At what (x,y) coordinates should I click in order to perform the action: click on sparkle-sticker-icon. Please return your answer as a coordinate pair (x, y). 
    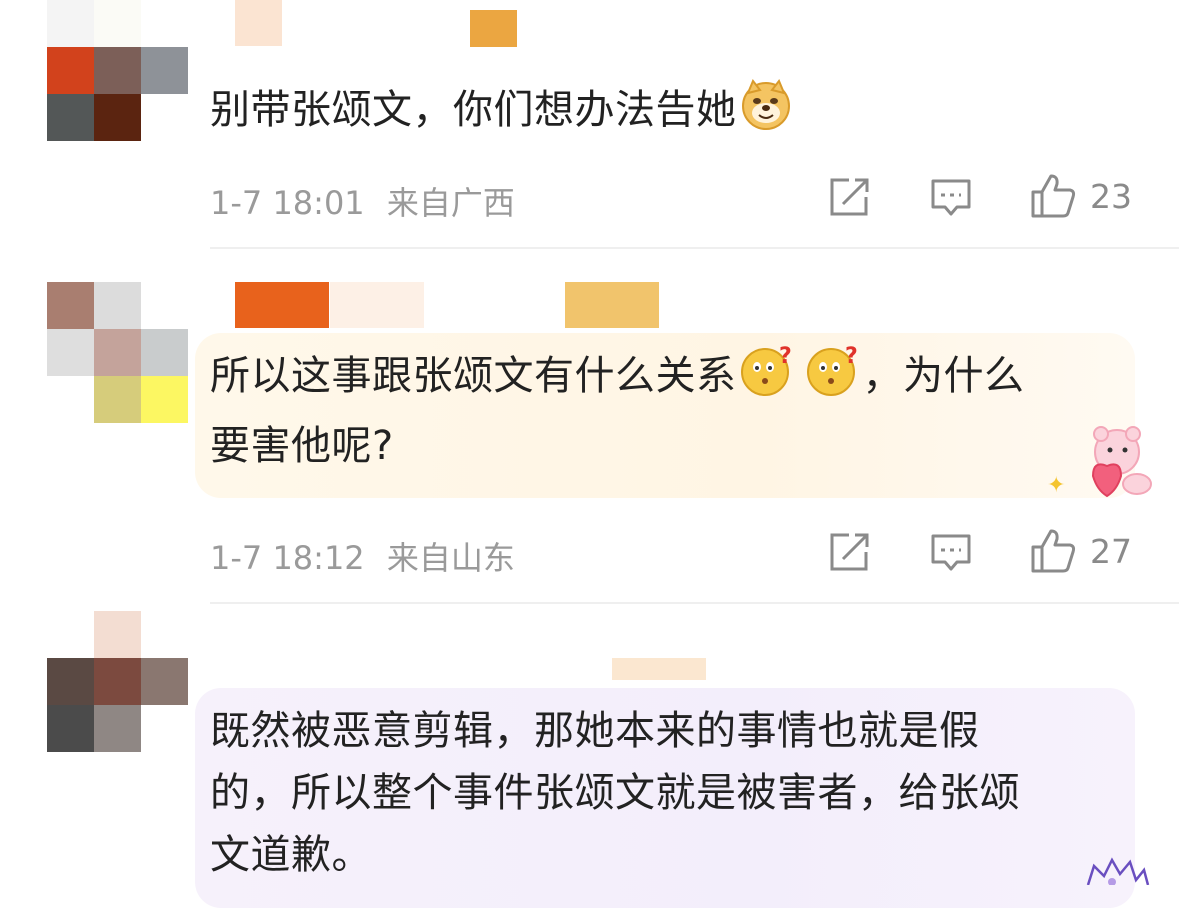
    Looking at the image, I should click on (1117, 870).